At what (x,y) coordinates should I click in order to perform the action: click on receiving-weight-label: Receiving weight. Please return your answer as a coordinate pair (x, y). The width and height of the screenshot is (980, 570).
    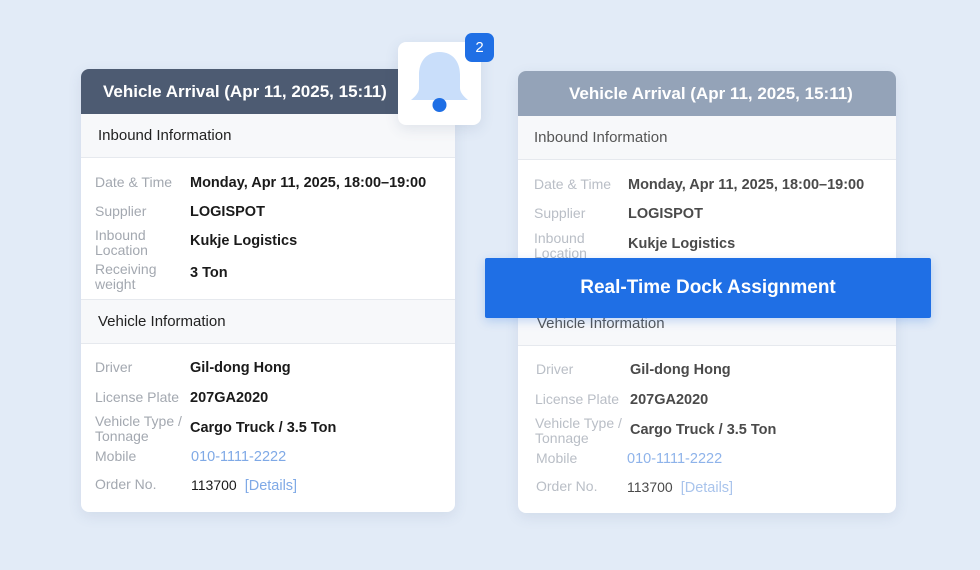
    Looking at the image, I should click on (126, 276).